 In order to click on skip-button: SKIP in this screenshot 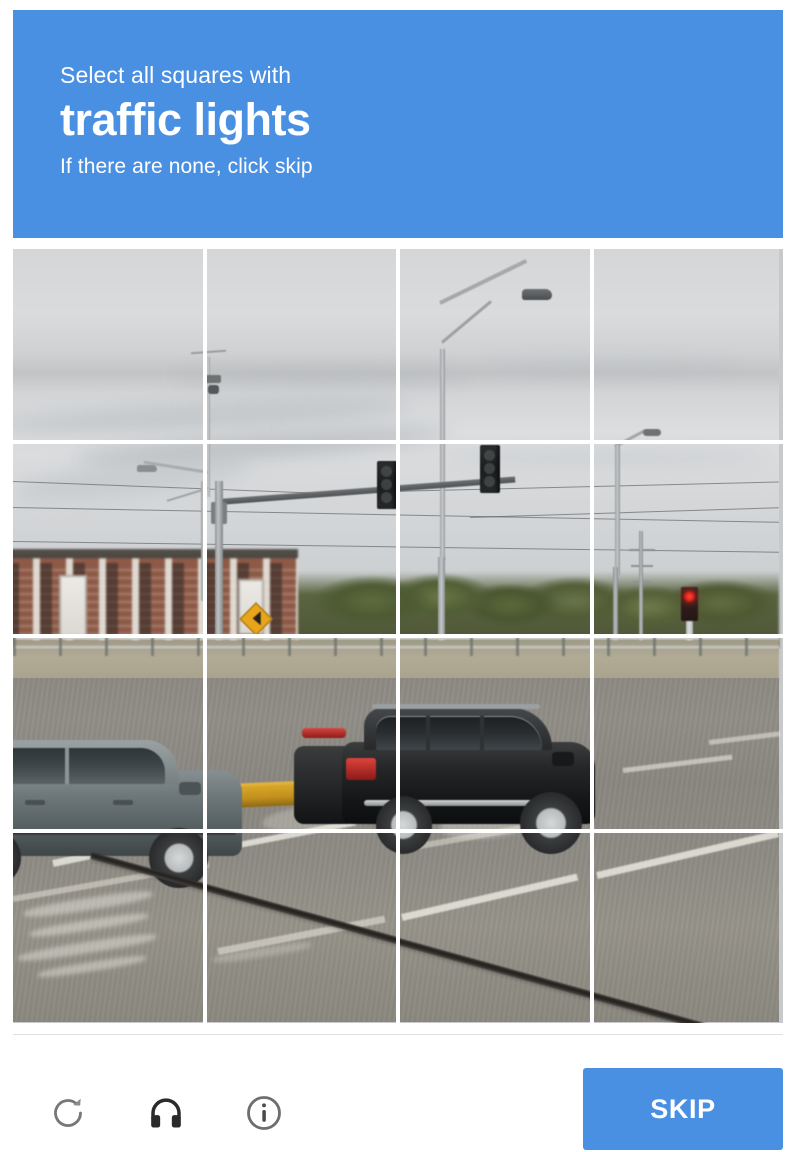, I will do `click(683, 1109)`.